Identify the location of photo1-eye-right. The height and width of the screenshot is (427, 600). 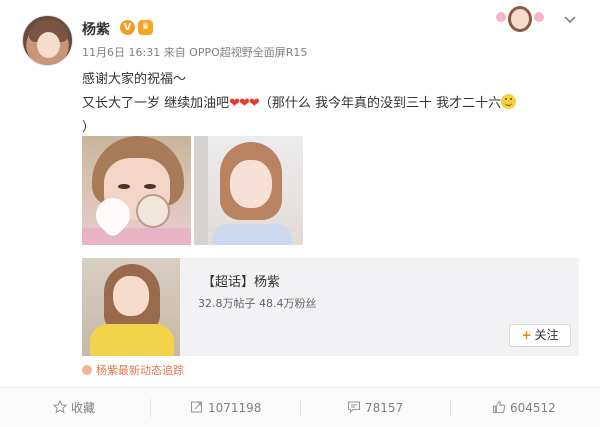
(150, 186).